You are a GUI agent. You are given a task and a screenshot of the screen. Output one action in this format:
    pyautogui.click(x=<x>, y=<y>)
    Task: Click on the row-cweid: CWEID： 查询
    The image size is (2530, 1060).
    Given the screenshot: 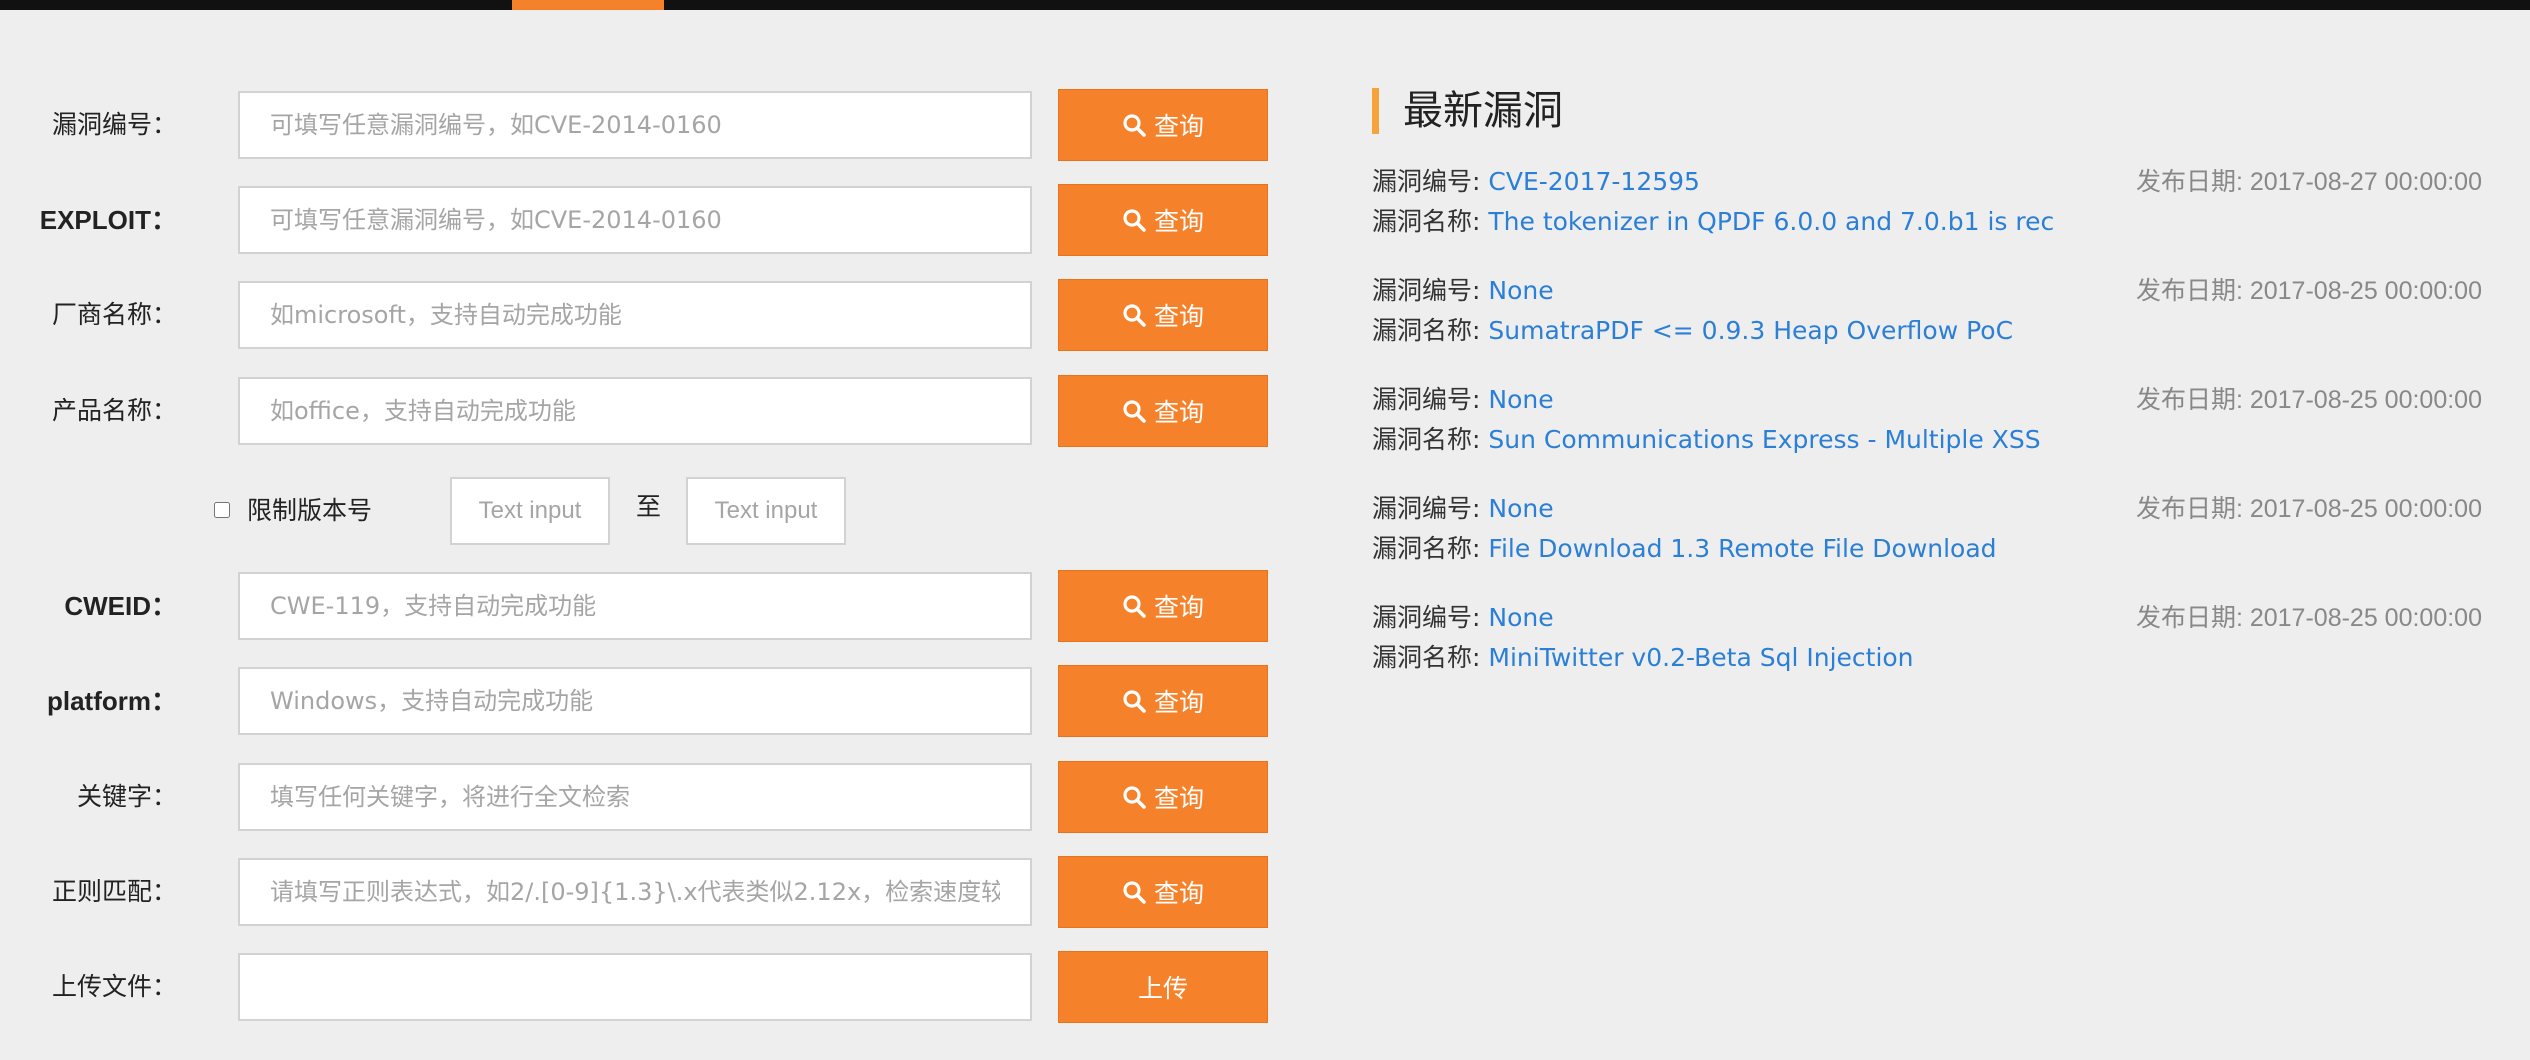 What is the action you would take?
    pyautogui.click(x=650, y=606)
    